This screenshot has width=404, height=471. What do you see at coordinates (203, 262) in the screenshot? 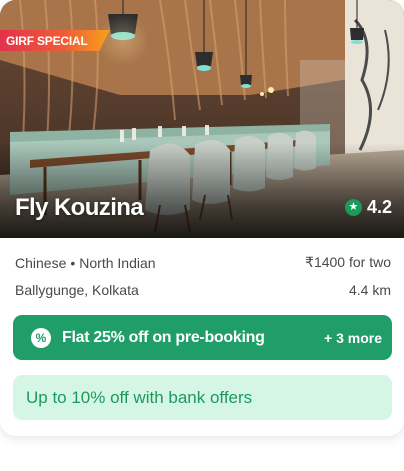
I see `cuisine-price-row: Chinese • North Indian ₹1400 for two` at bounding box center [203, 262].